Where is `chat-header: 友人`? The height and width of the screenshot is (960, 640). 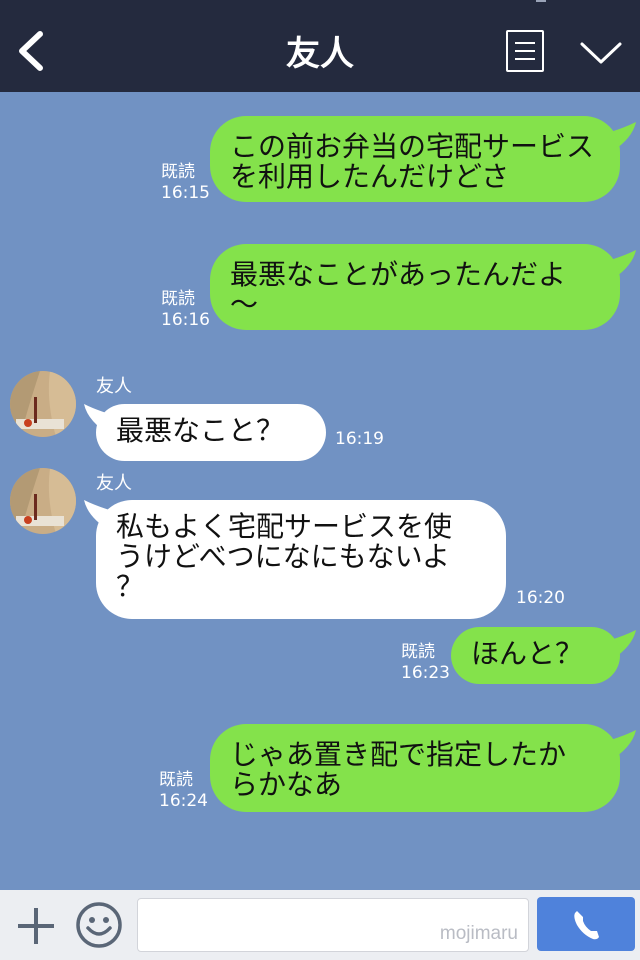 chat-header: 友人 is located at coordinates (320, 46).